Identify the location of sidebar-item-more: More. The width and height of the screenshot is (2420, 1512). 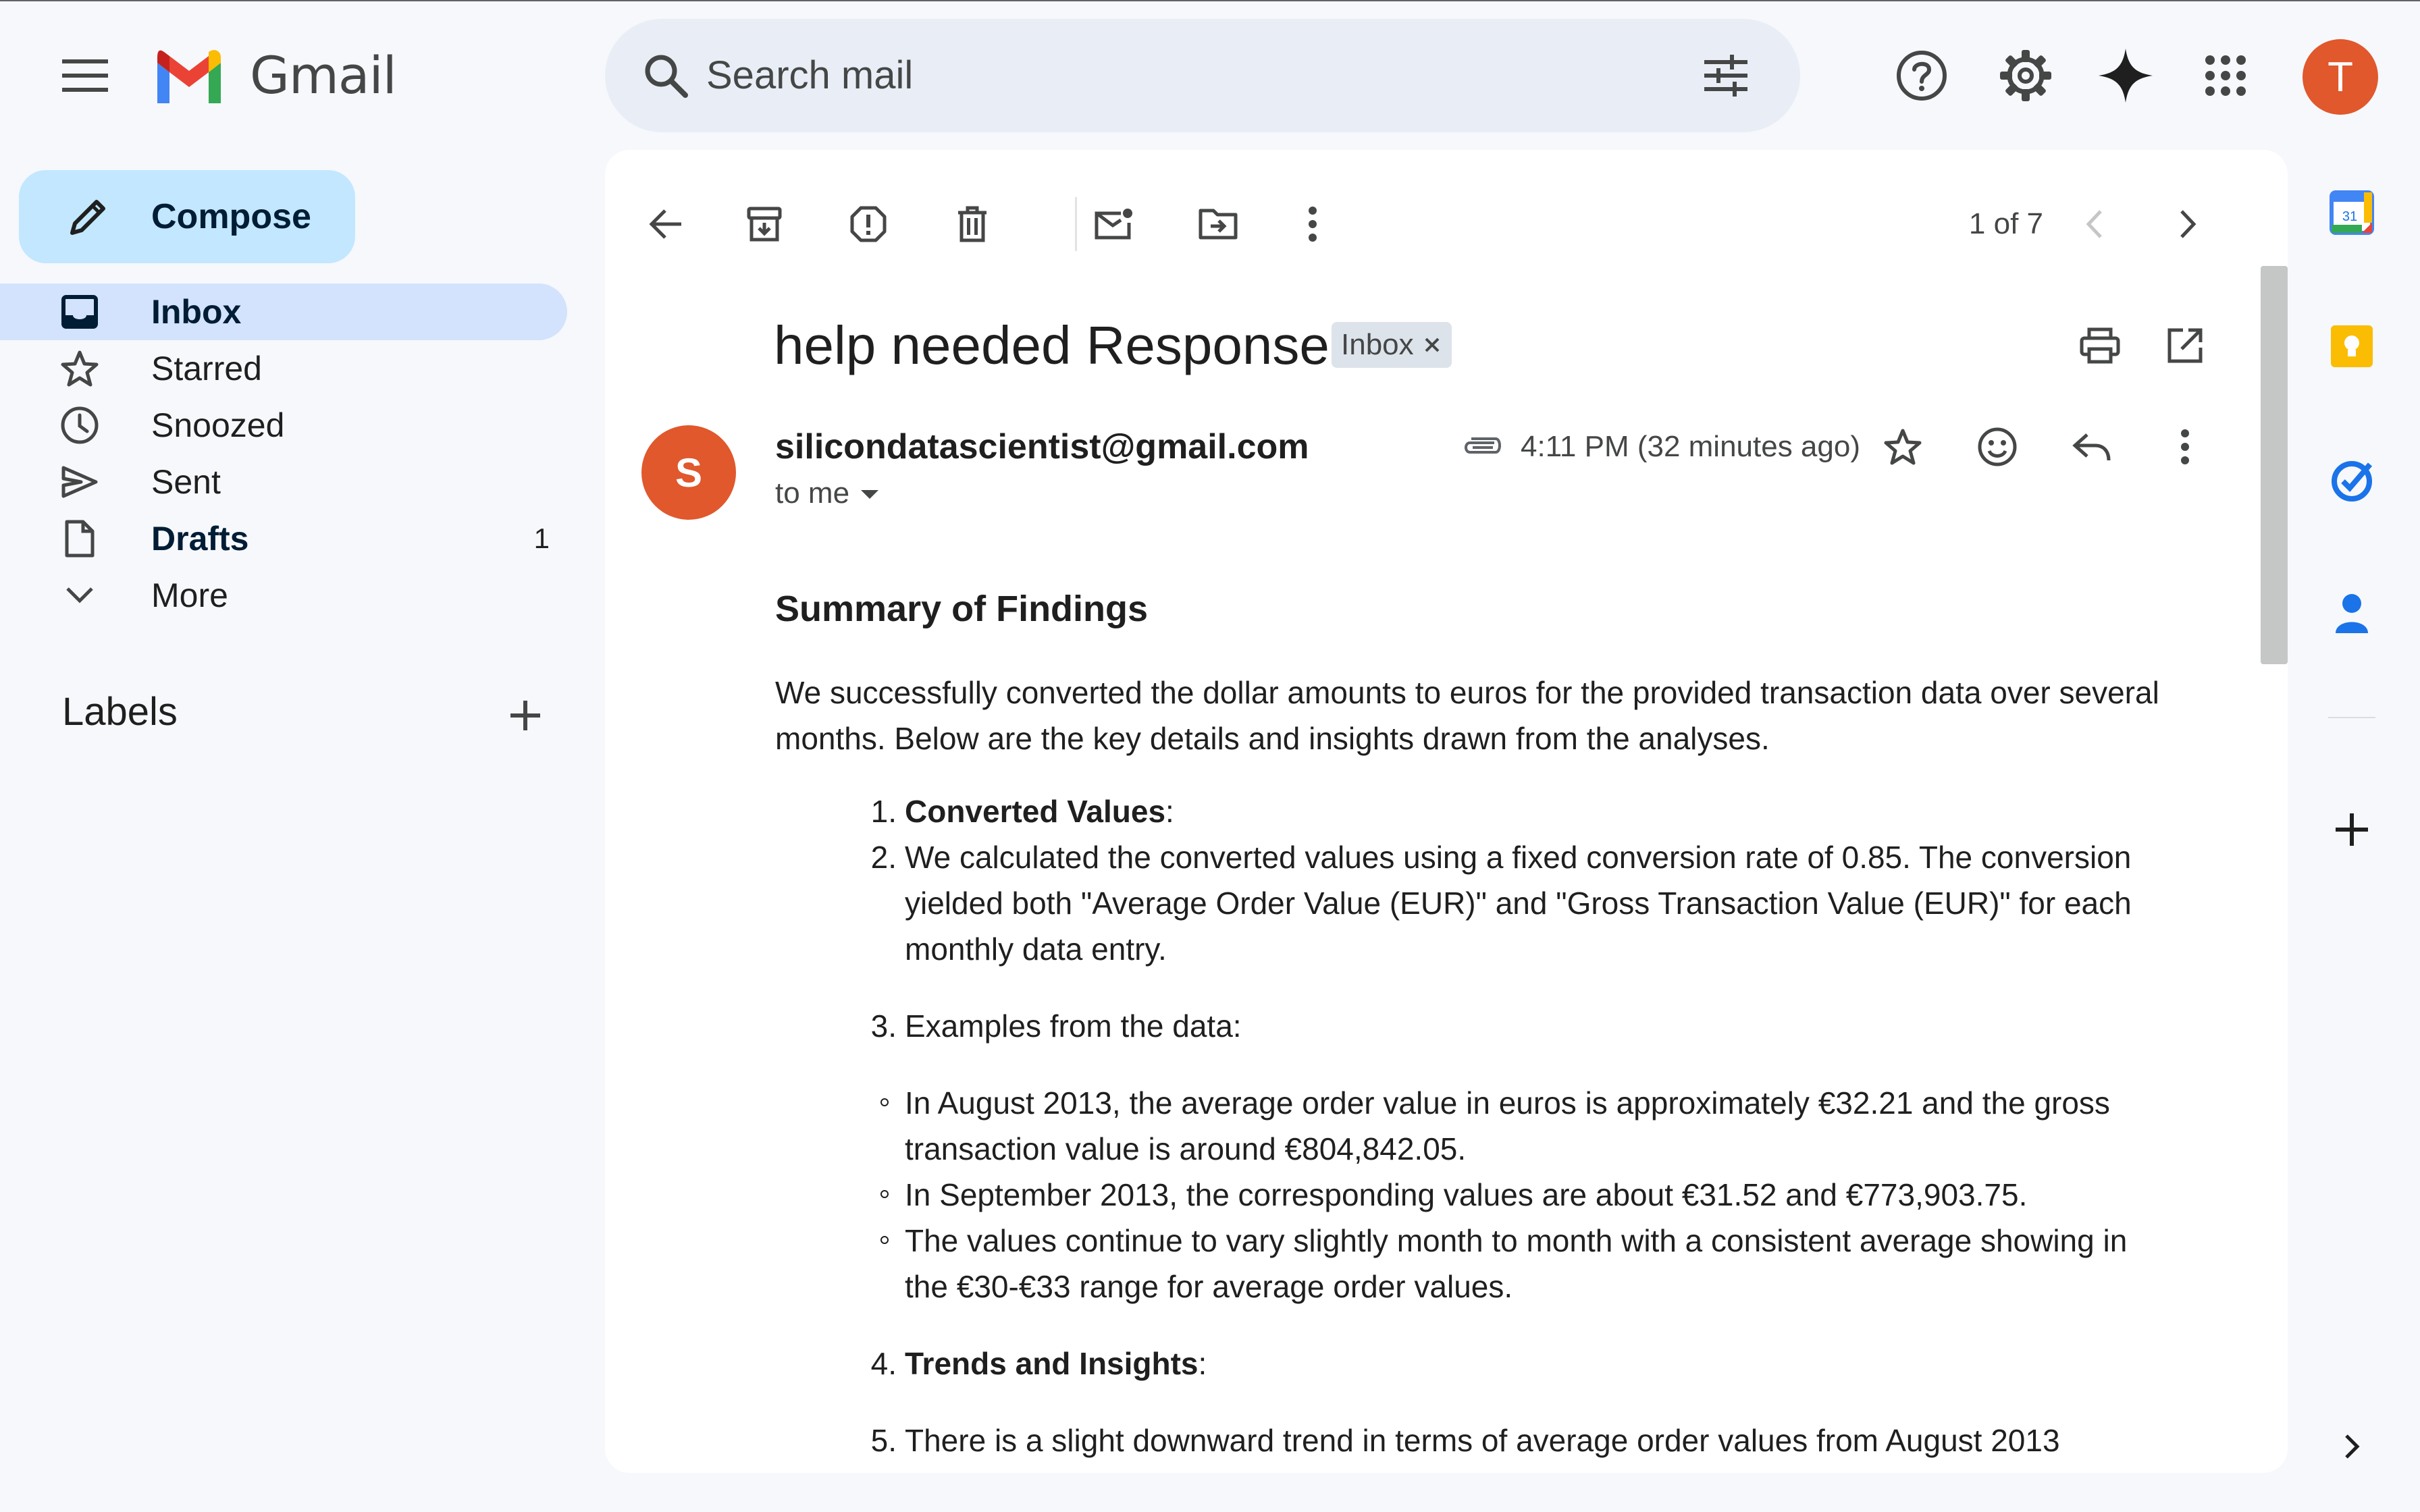
(283, 595).